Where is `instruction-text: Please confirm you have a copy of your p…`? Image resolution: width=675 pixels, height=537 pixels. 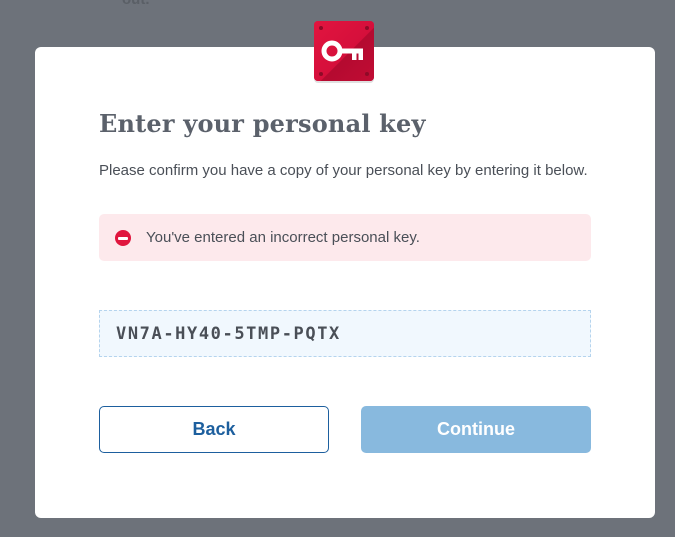 instruction-text: Please confirm you have a copy of your p… is located at coordinates (343, 170).